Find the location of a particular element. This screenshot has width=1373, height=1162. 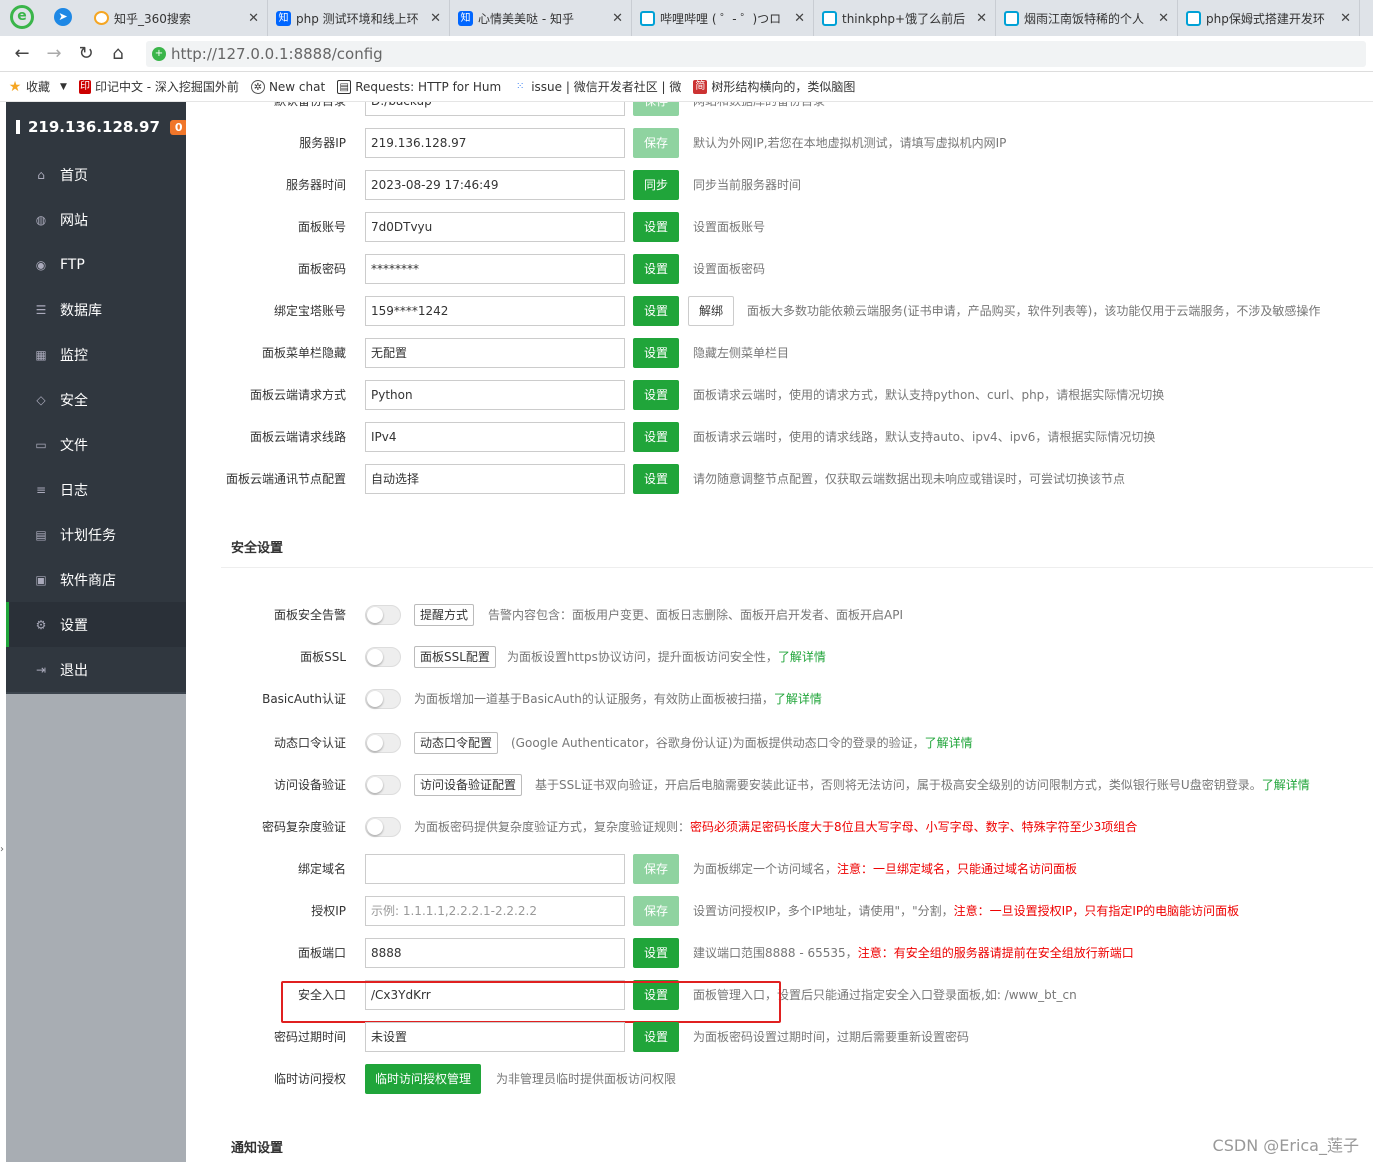

folder-icon: ▭ is located at coordinates (41, 444).